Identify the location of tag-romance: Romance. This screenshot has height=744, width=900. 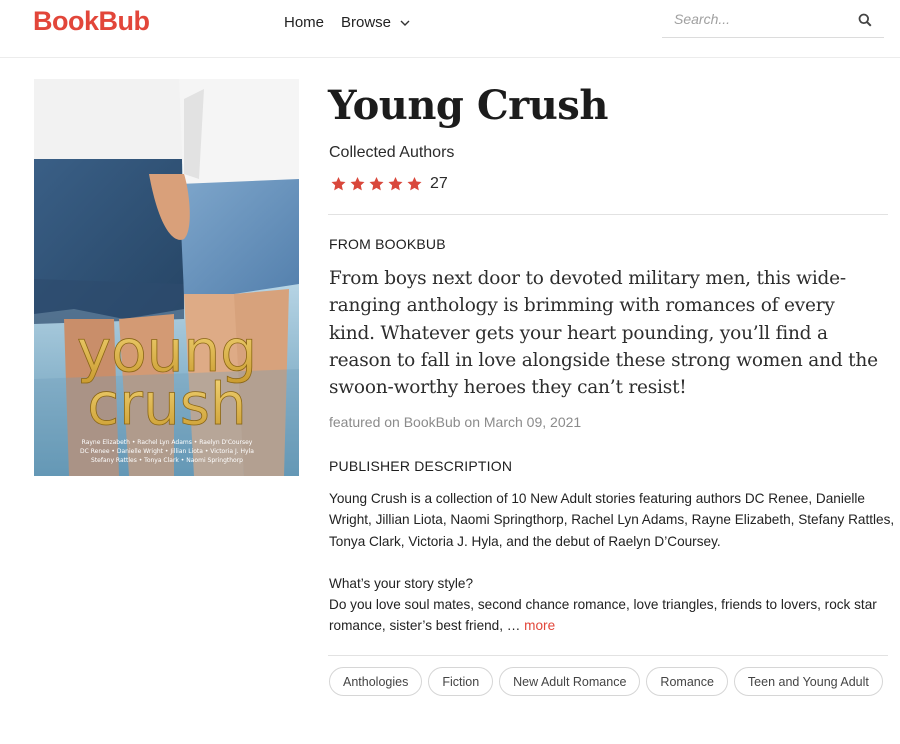
(687, 681).